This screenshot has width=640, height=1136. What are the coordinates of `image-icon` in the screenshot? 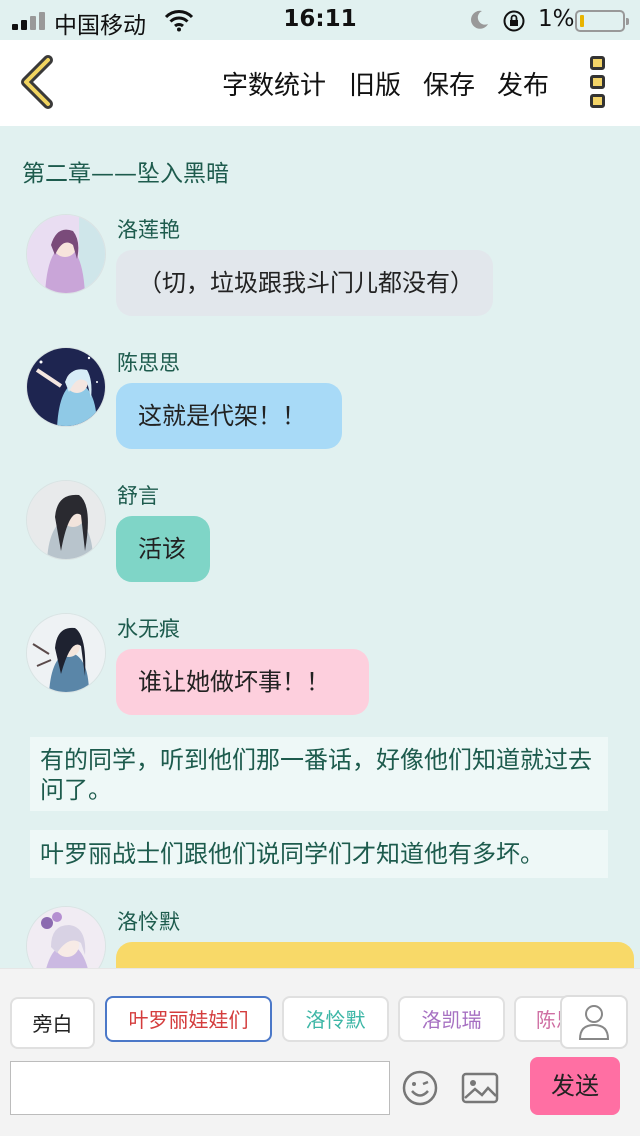 It's located at (480, 1088).